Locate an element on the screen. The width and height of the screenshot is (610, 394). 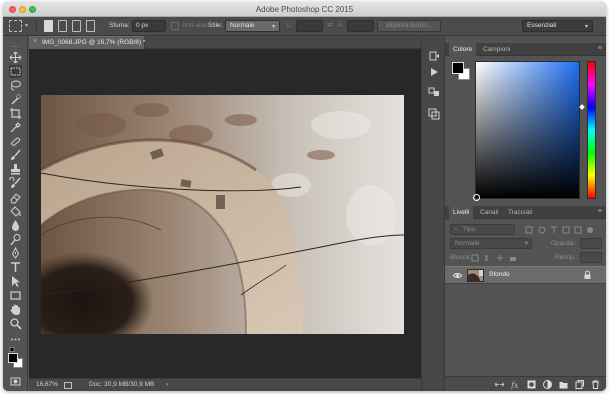
tab-paths: Tracciati is located at coordinates (520, 212).